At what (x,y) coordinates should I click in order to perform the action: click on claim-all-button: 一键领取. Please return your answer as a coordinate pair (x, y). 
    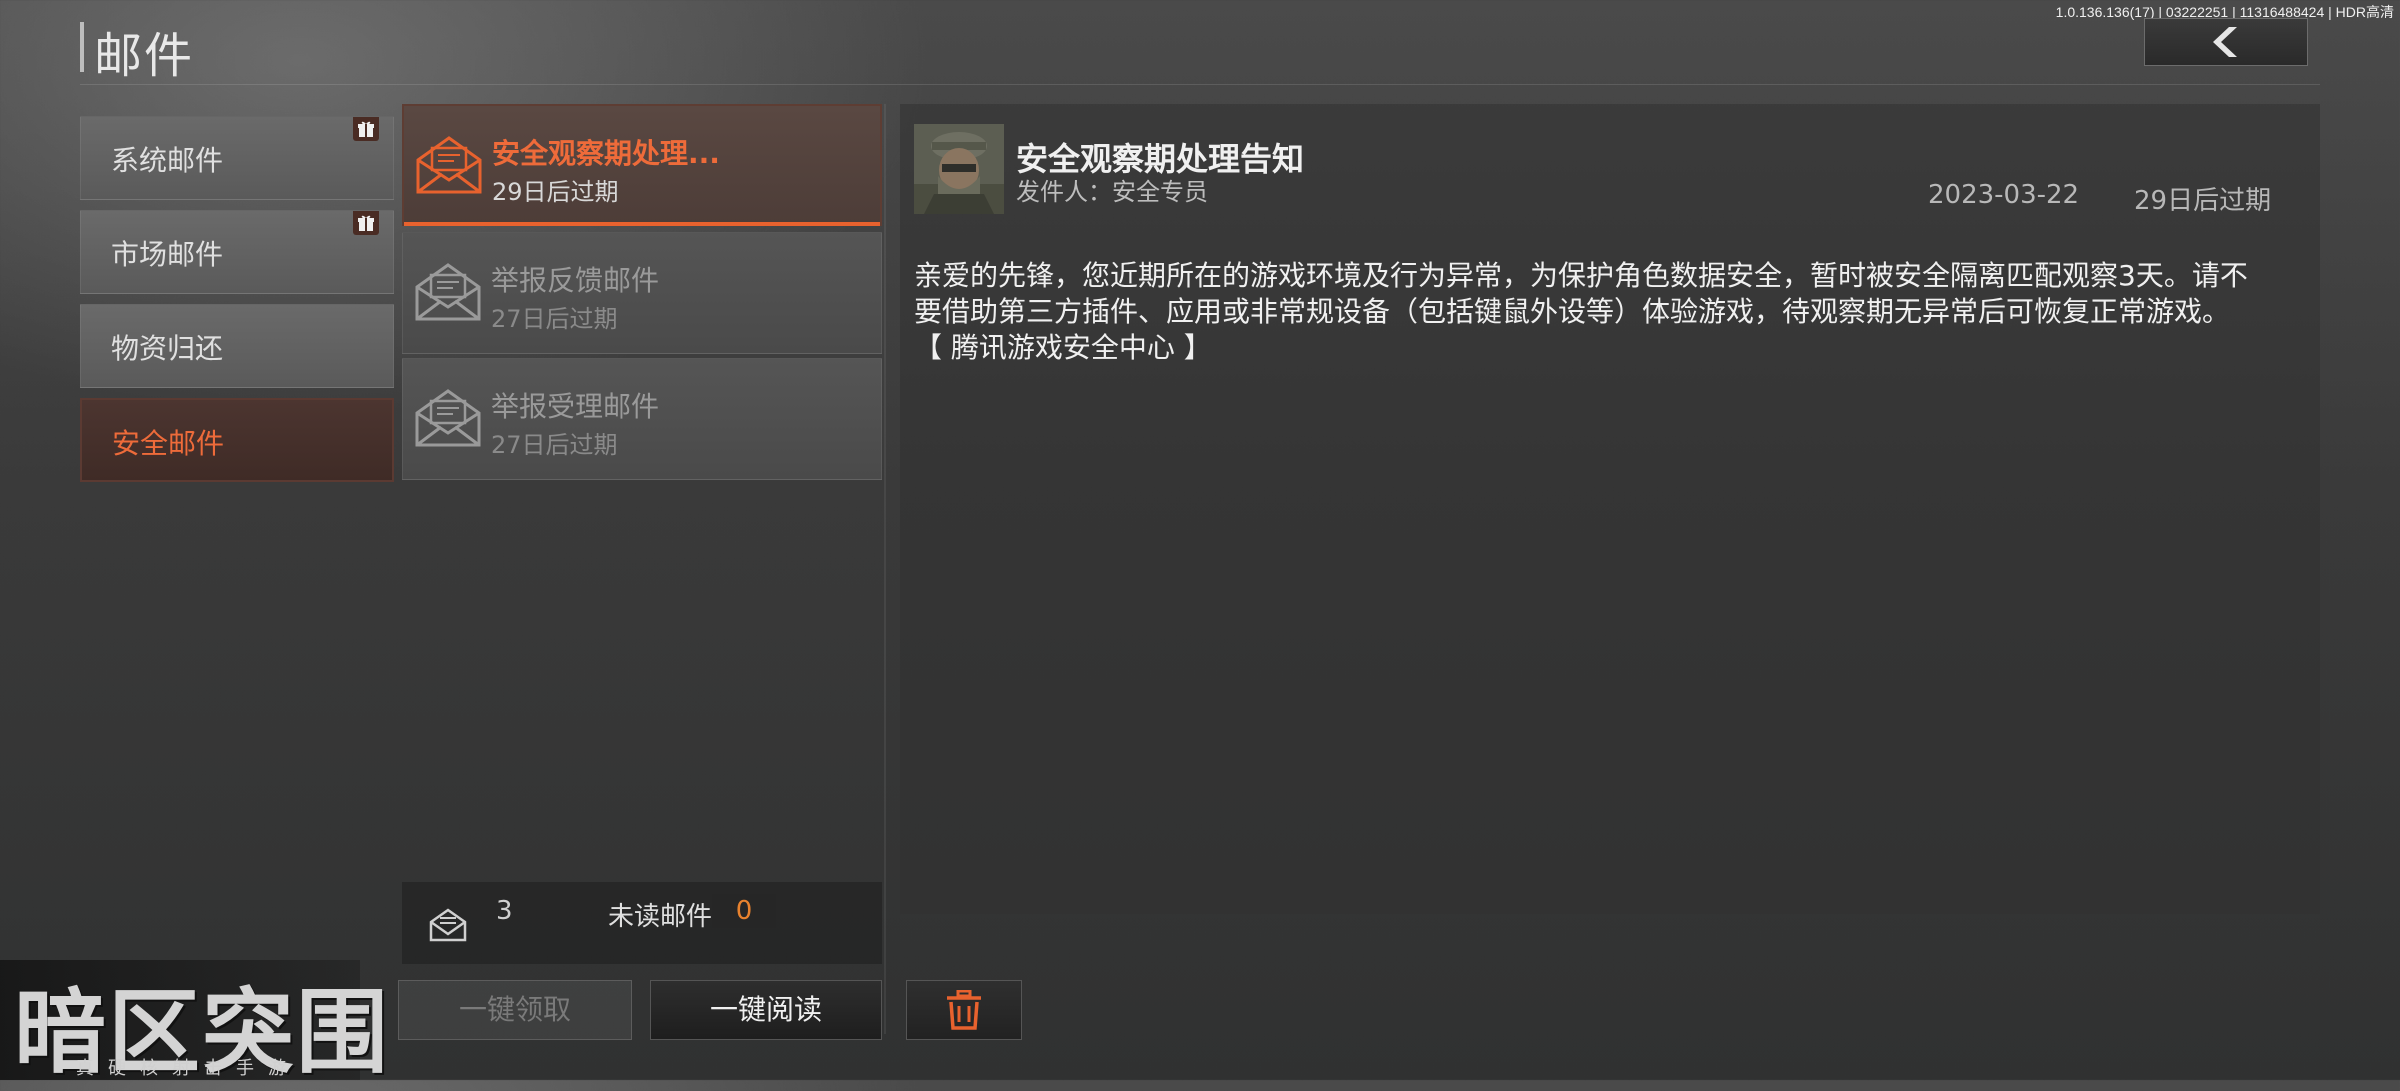
    Looking at the image, I should click on (515, 1010).